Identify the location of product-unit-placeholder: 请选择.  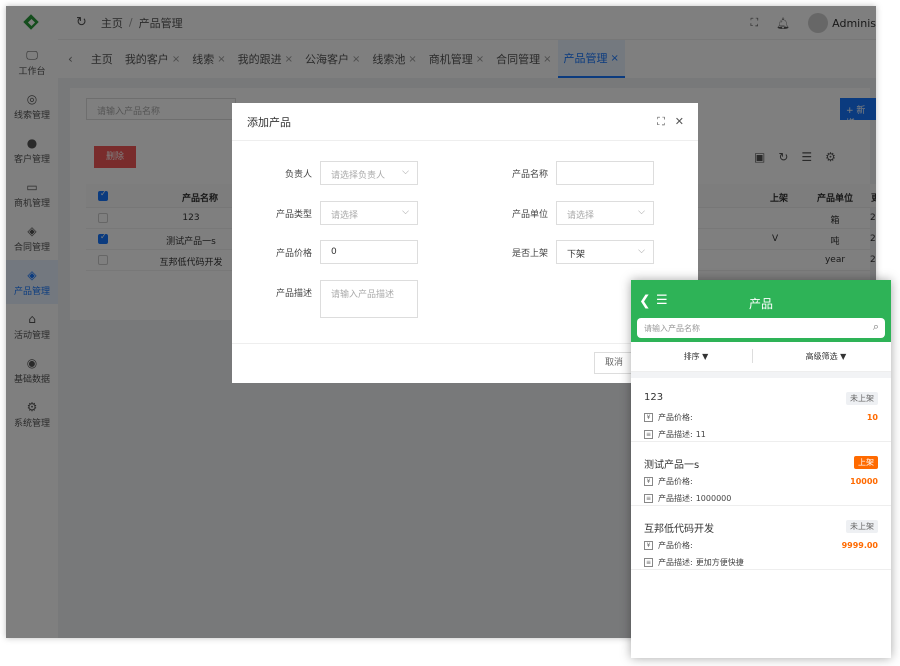
(581, 216).